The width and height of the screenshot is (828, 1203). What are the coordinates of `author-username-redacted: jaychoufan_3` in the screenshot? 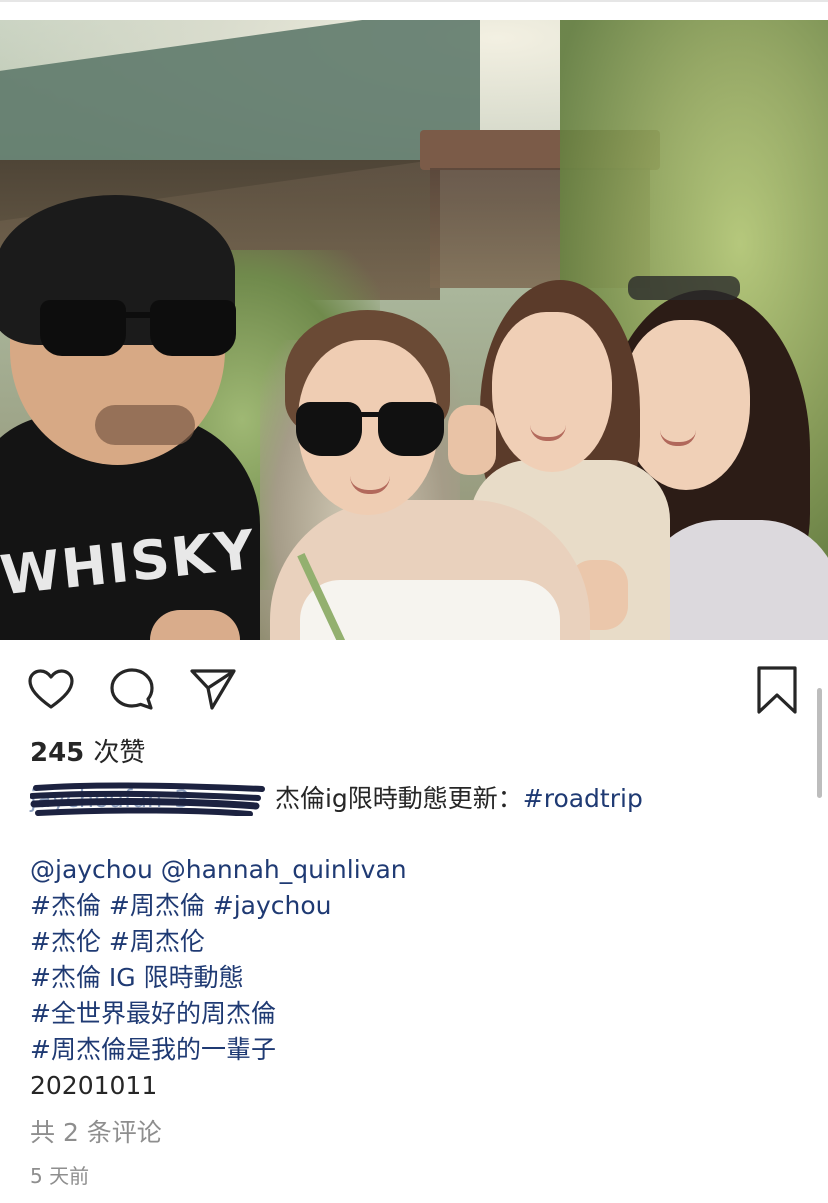 It's located at (148, 799).